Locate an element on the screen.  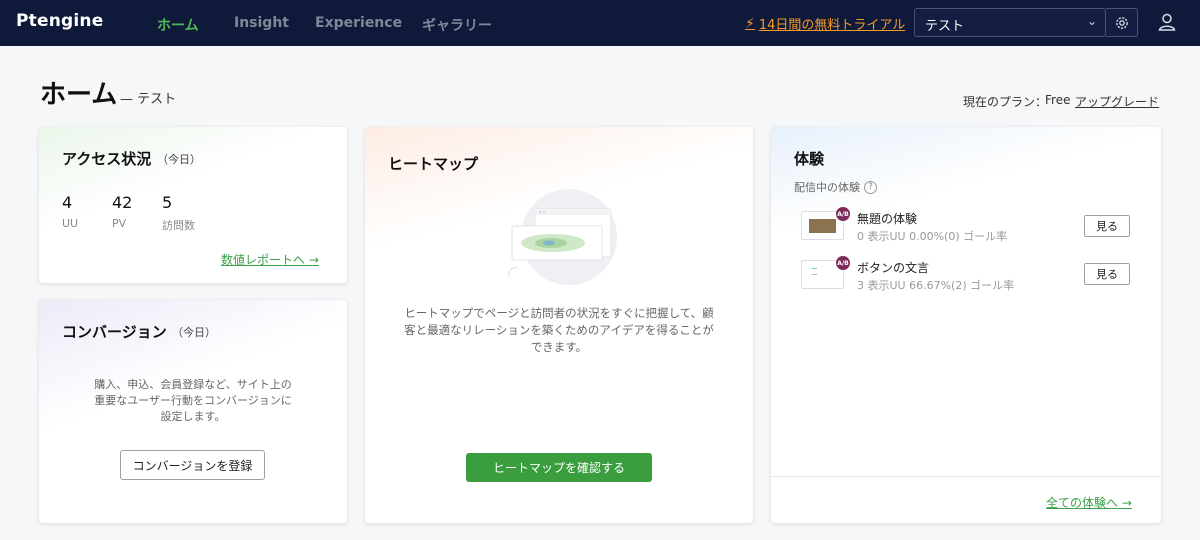
nav-home: ホーム is located at coordinates (178, 25).